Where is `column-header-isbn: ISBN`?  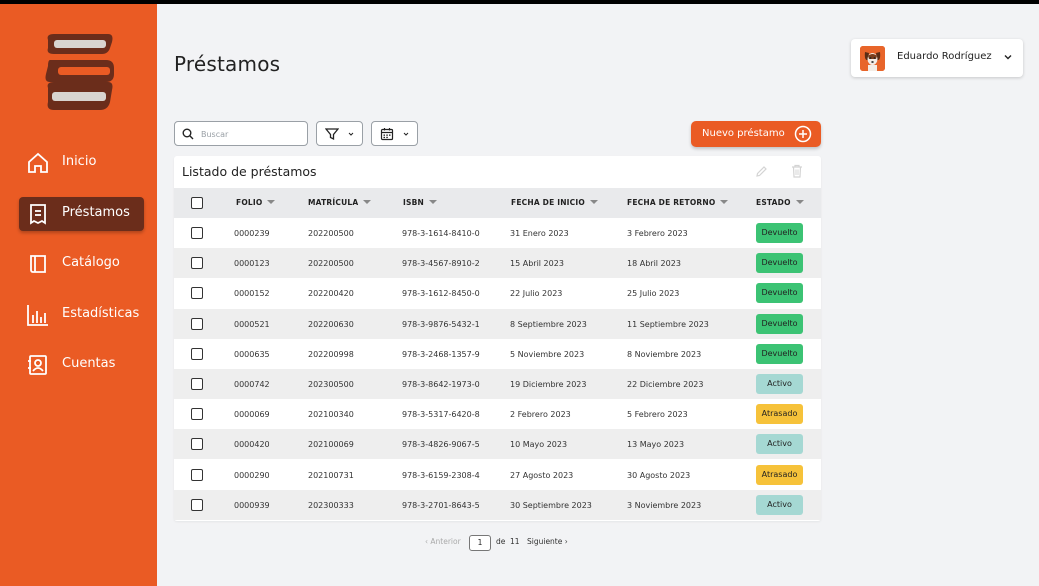 column-header-isbn: ISBN is located at coordinates (420, 202).